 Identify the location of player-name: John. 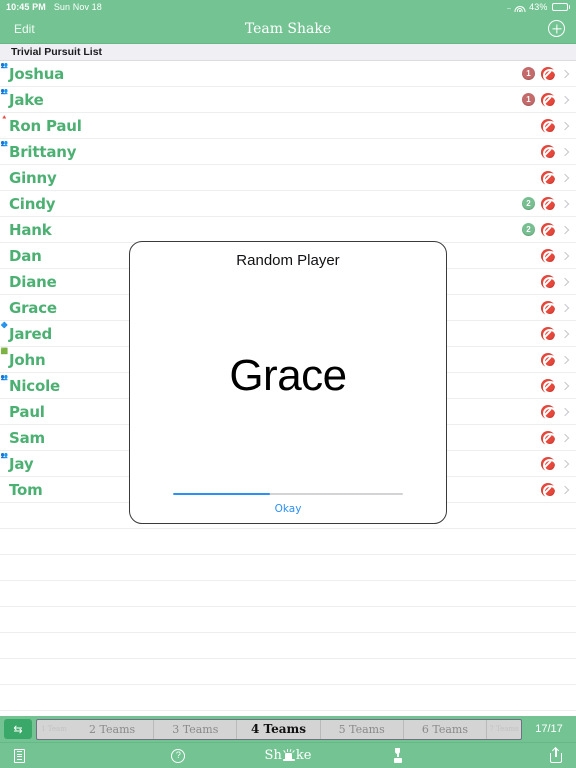
(27, 359).